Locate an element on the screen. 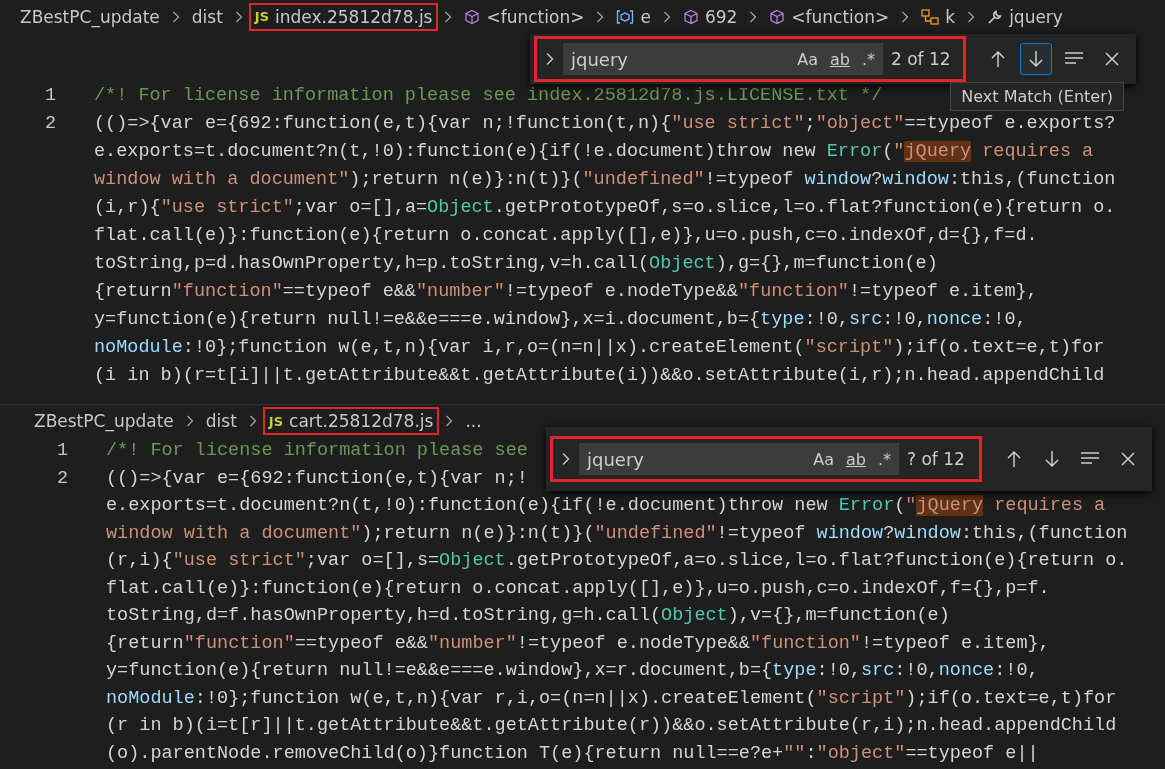 This screenshot has width=1165, height=769. breadcrumb-item: 692 is located at coordinates (710, 16).